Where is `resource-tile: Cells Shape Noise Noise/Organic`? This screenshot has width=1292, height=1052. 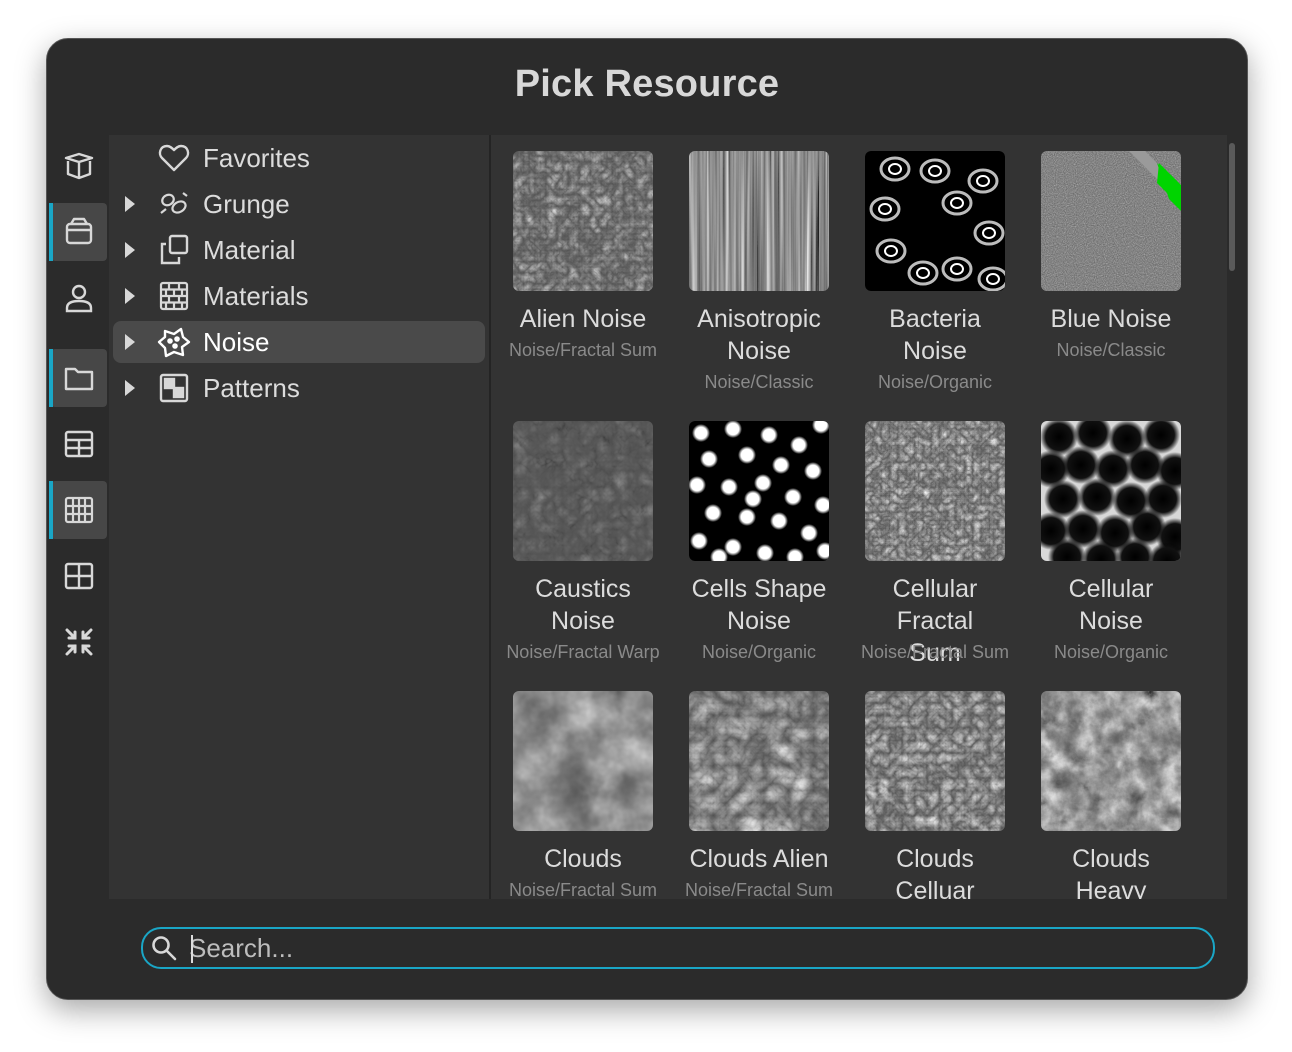 resource-tile: Cells Shape Noise Noise/Organic is located at coordinates (759, 537).